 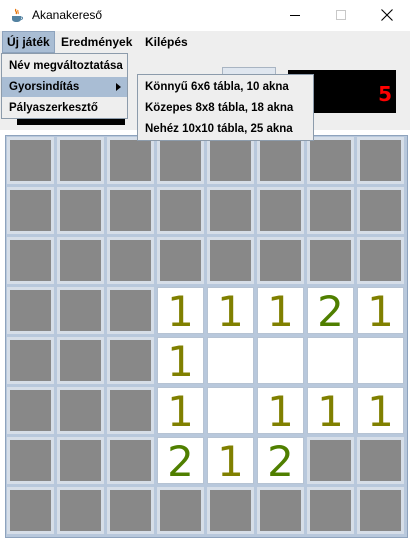 What do you see at coordinates (225, 87) in the screenshot?
I see `menu-item-easy: Könnyű 6x6 tábla, 10 akna` at bounding box center [225, 87].